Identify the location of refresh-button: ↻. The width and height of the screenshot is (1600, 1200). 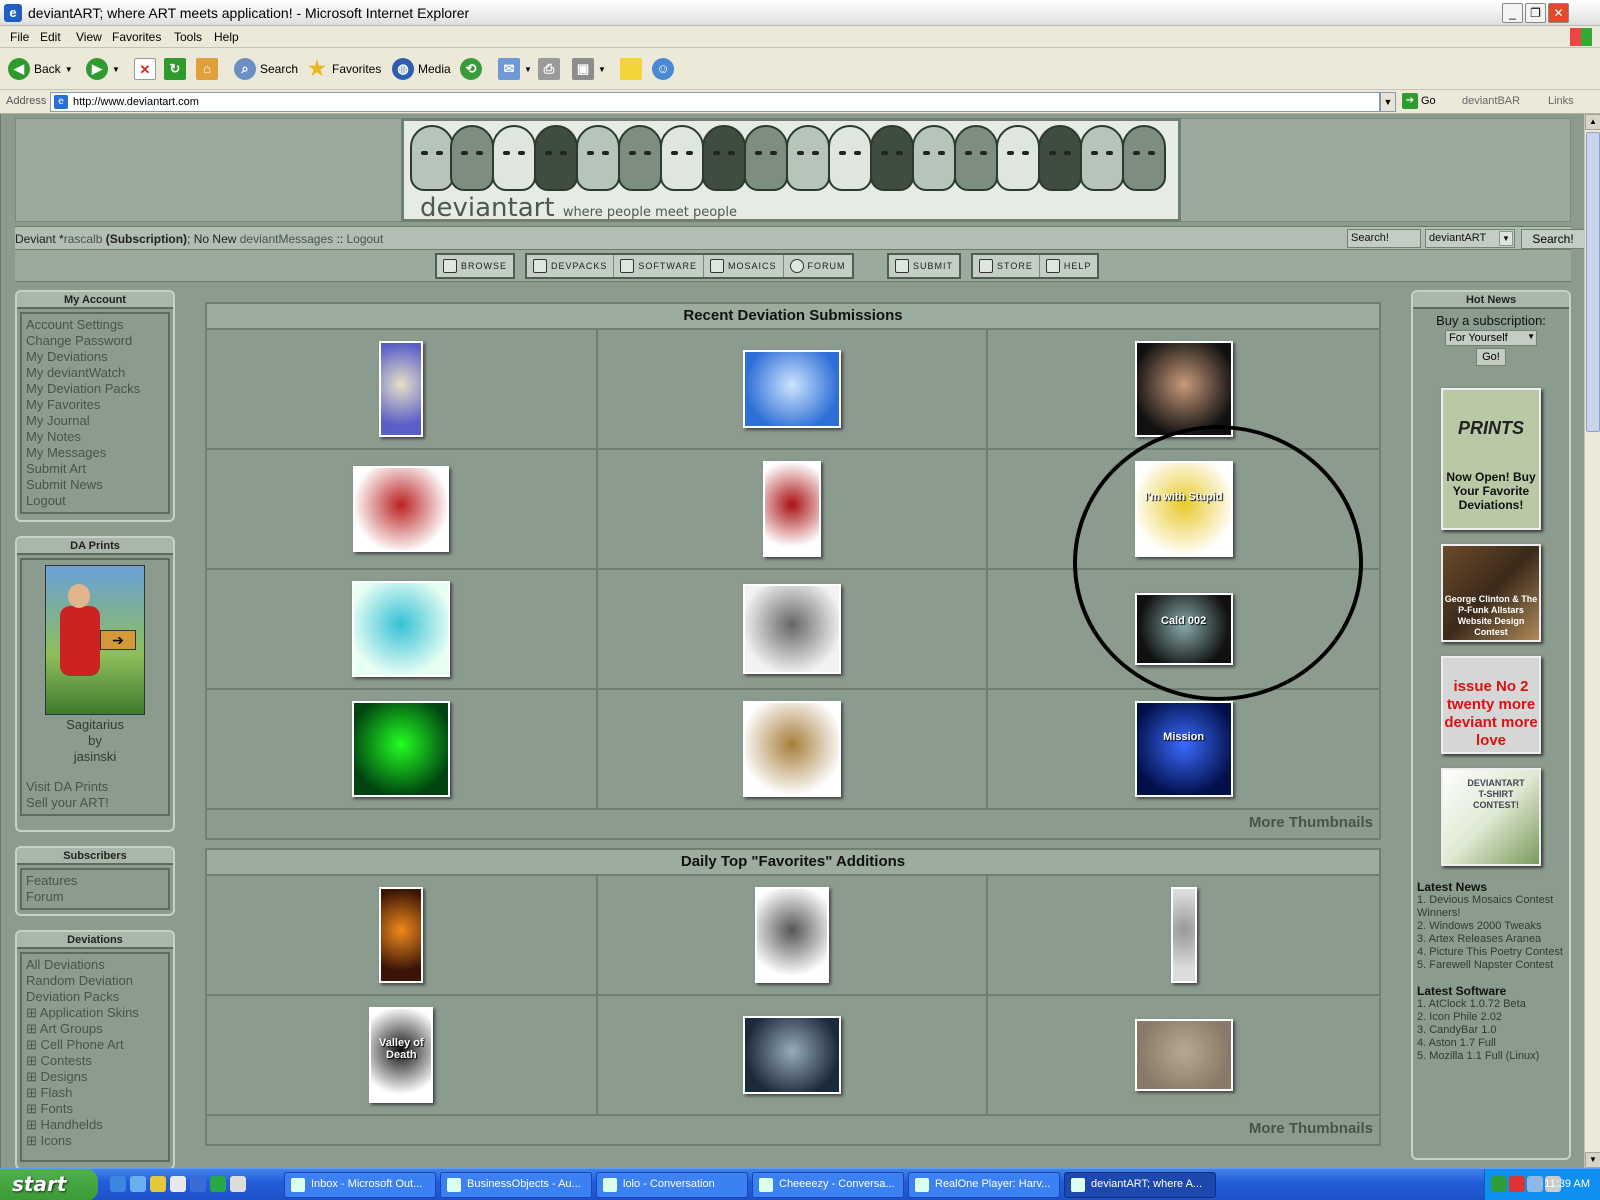
(175, 69).